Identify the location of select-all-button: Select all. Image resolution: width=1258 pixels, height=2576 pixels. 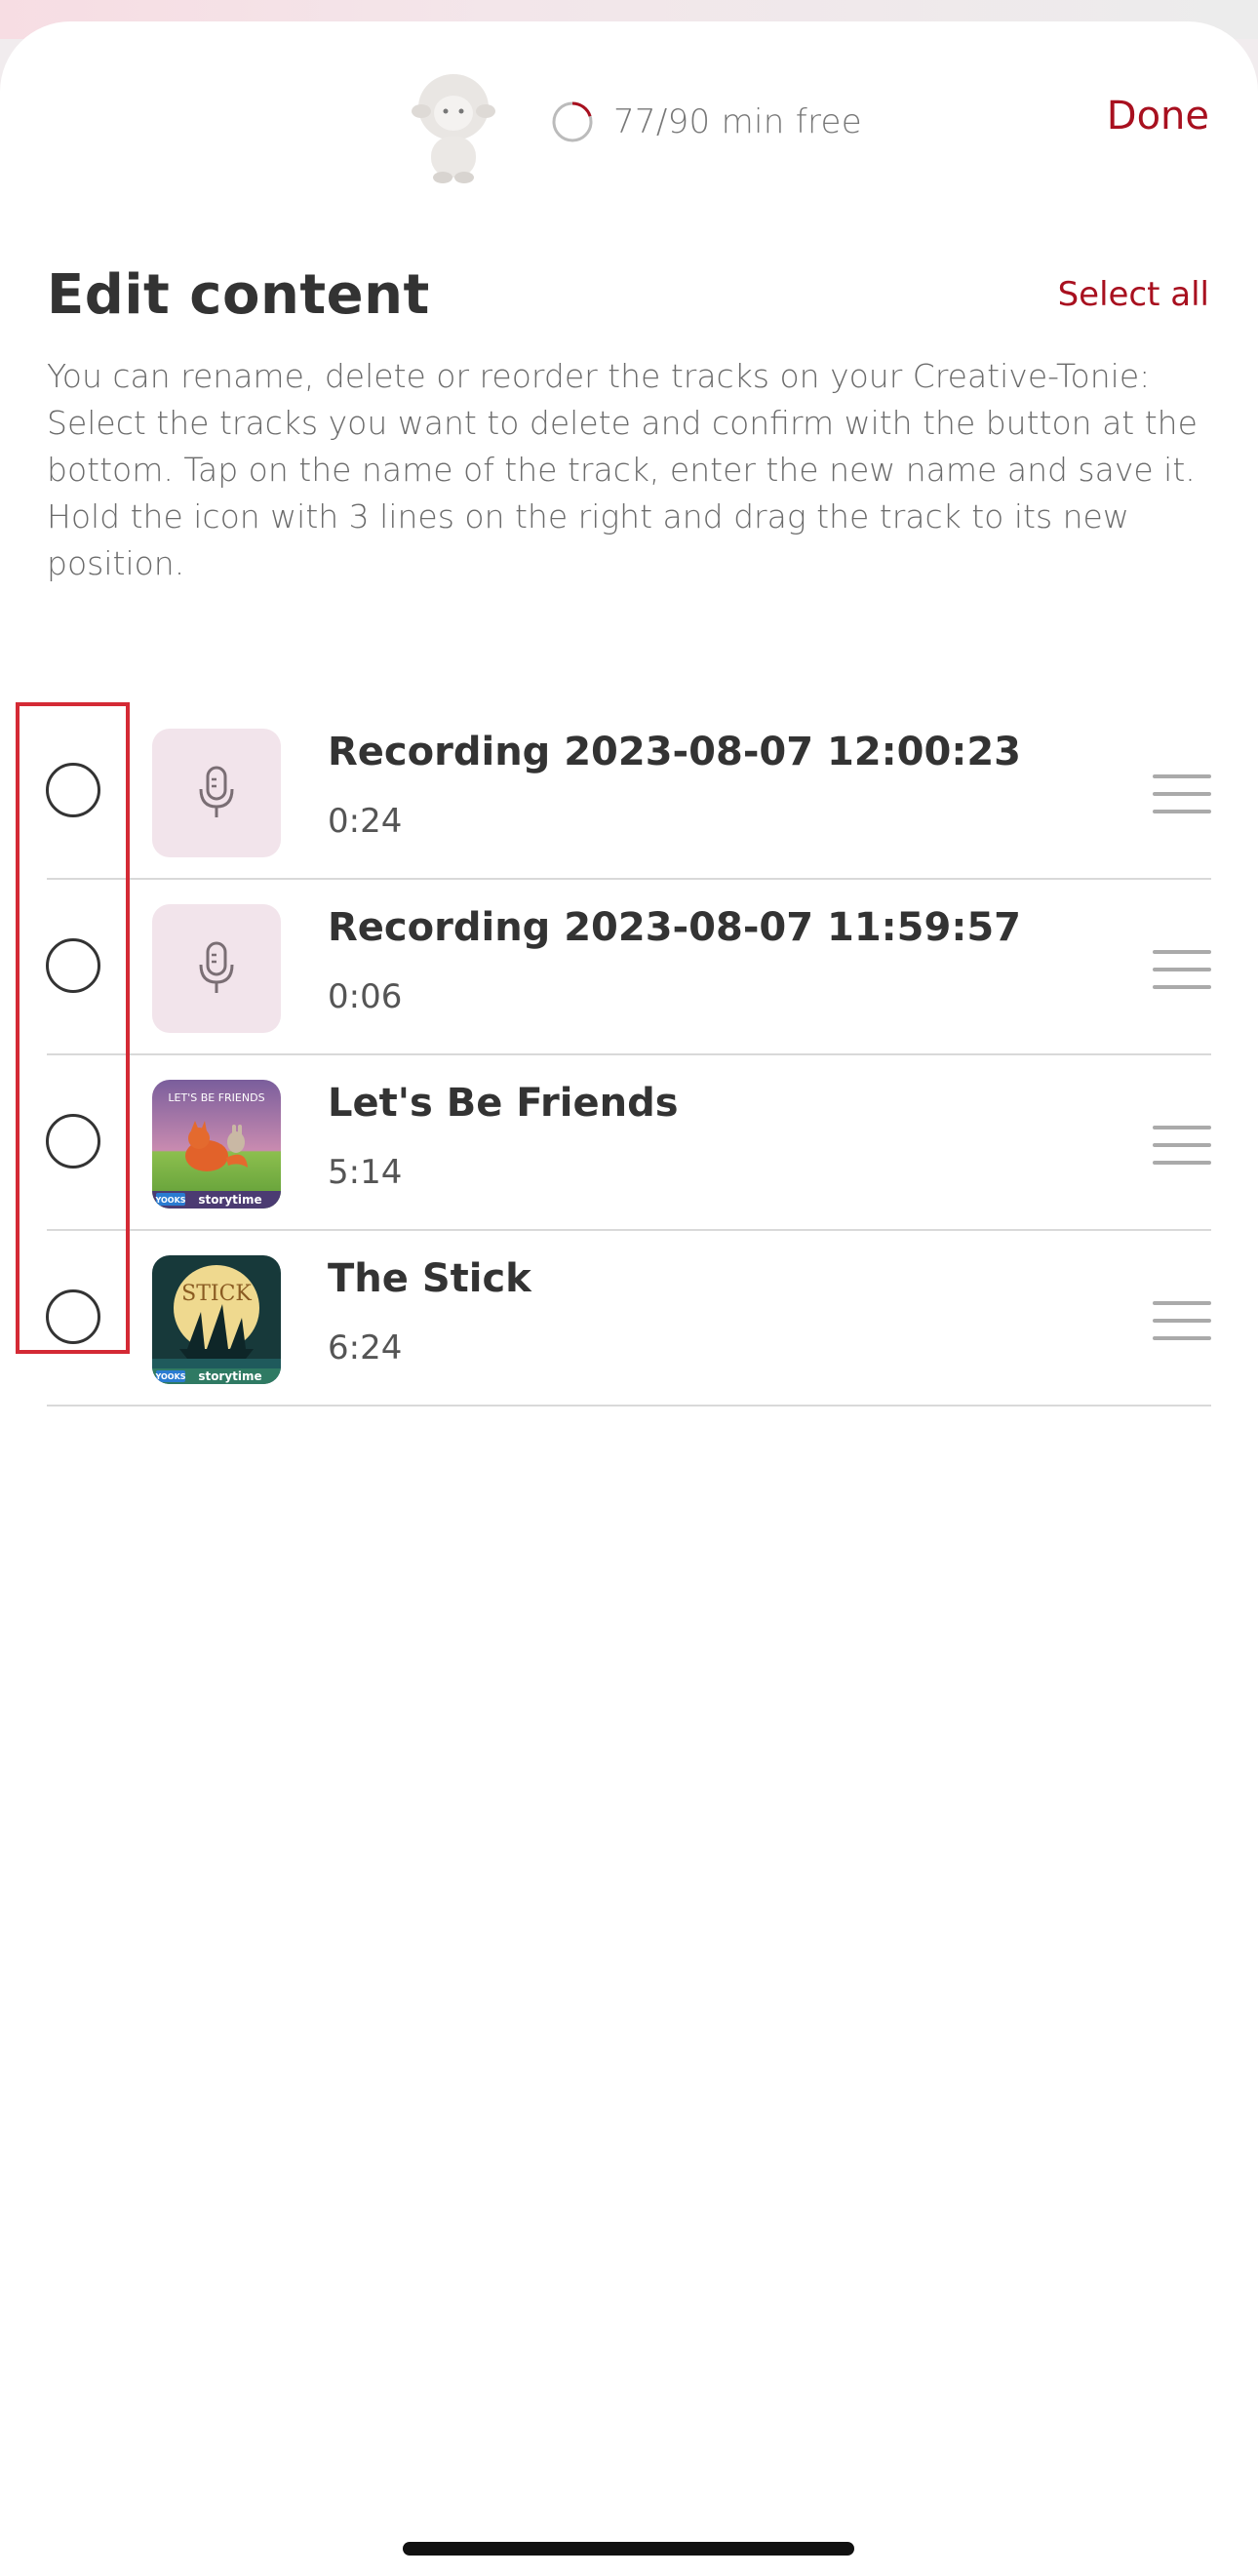
(1133, 294).